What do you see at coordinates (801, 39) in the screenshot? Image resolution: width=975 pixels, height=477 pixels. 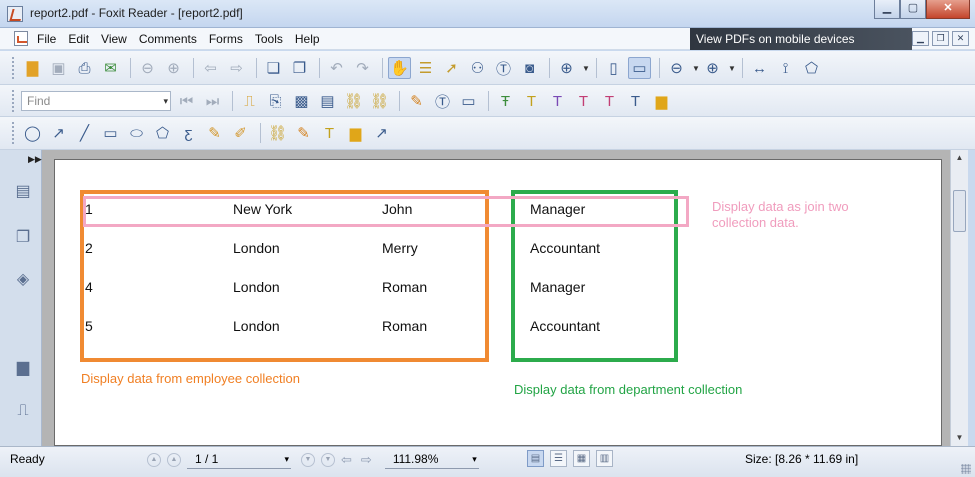 I see `mobile-devices-banner: View PDFs on mobile devices` at bounding box center [801, 39].